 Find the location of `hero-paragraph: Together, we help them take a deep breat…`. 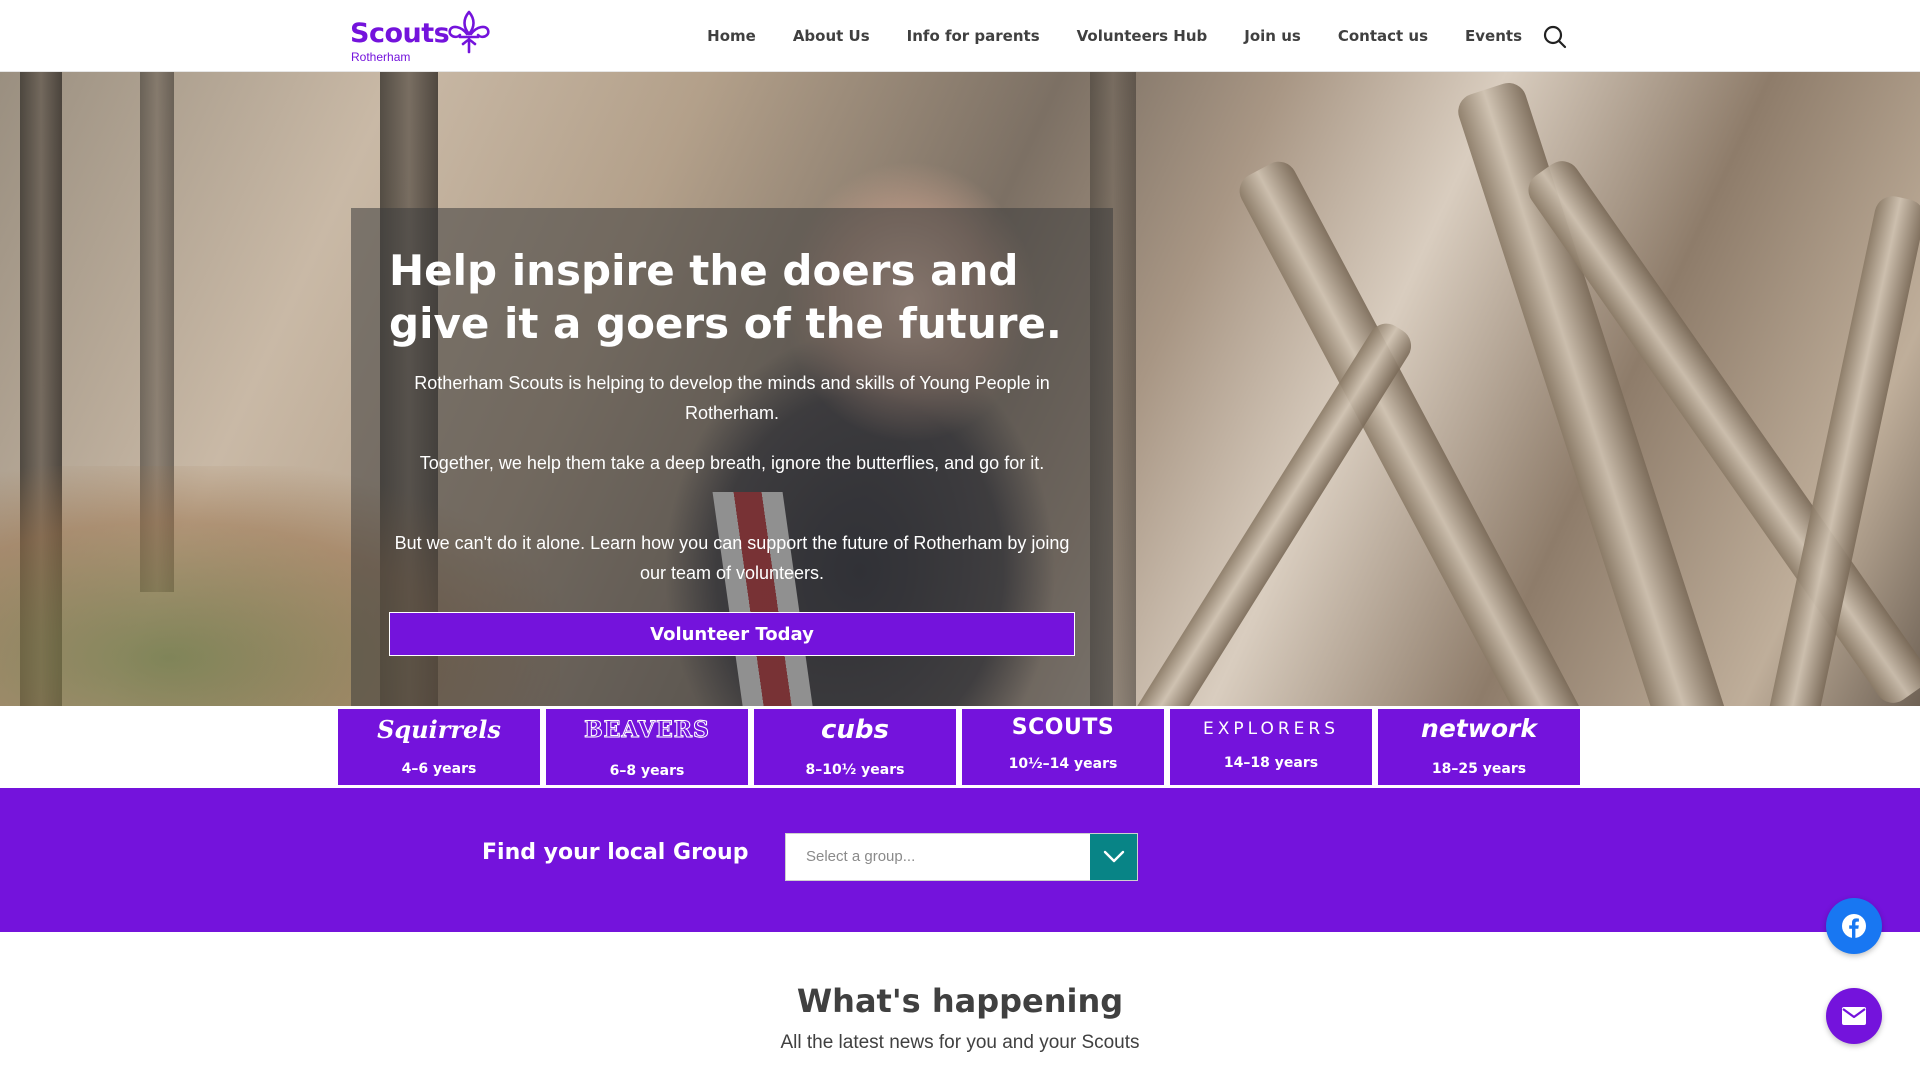

hero-paragraph: Together, we help them take a deep breat… is located at coordinates (732, 463).